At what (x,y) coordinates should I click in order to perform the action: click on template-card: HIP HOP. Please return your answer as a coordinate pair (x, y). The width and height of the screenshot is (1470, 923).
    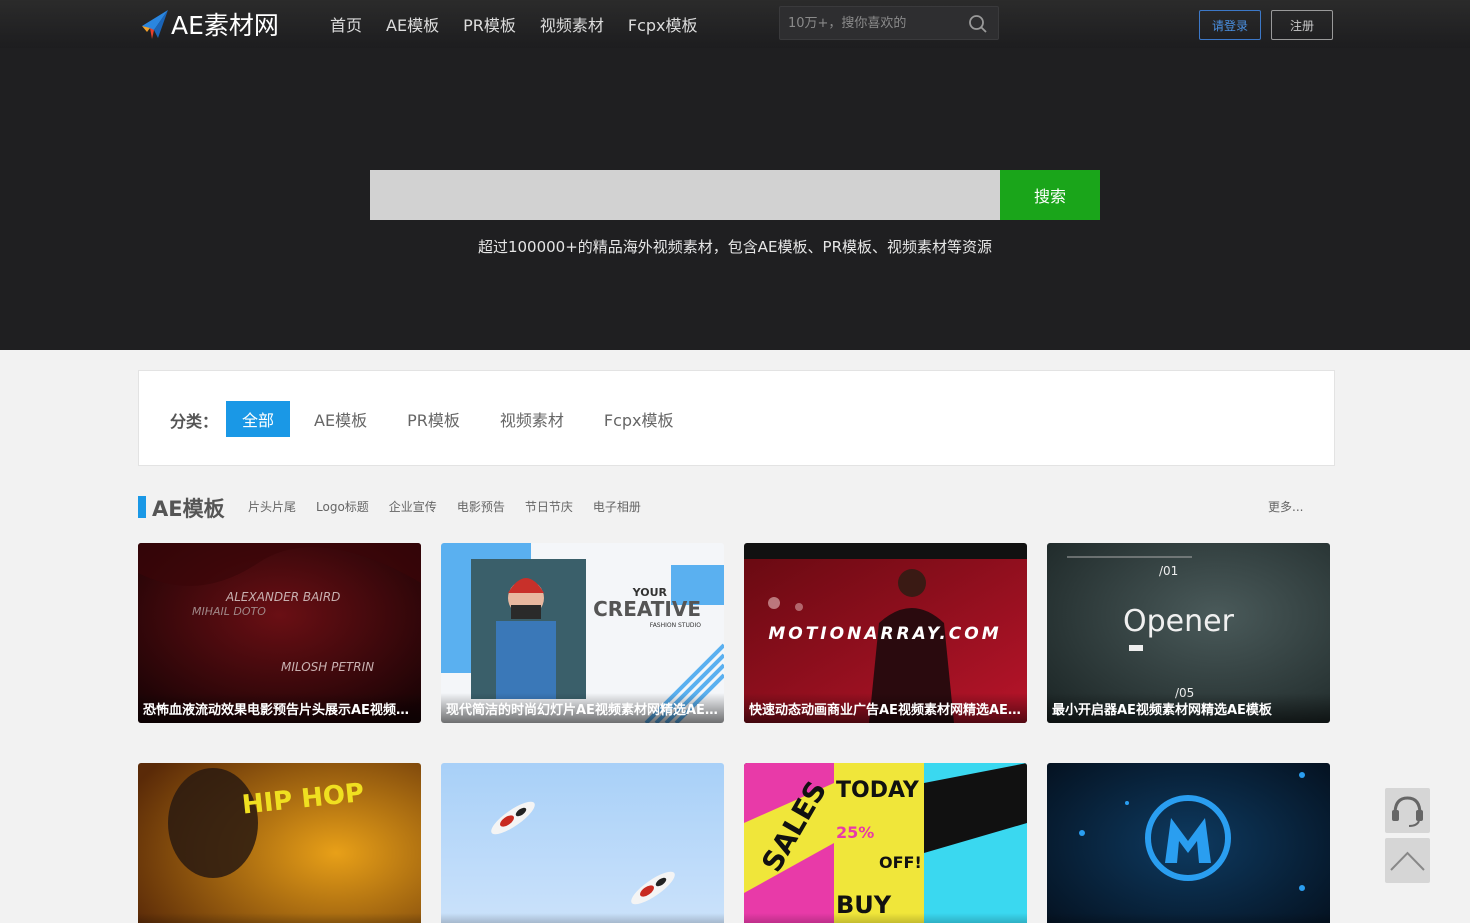
    Looking at the image, I should click on (279, 843).